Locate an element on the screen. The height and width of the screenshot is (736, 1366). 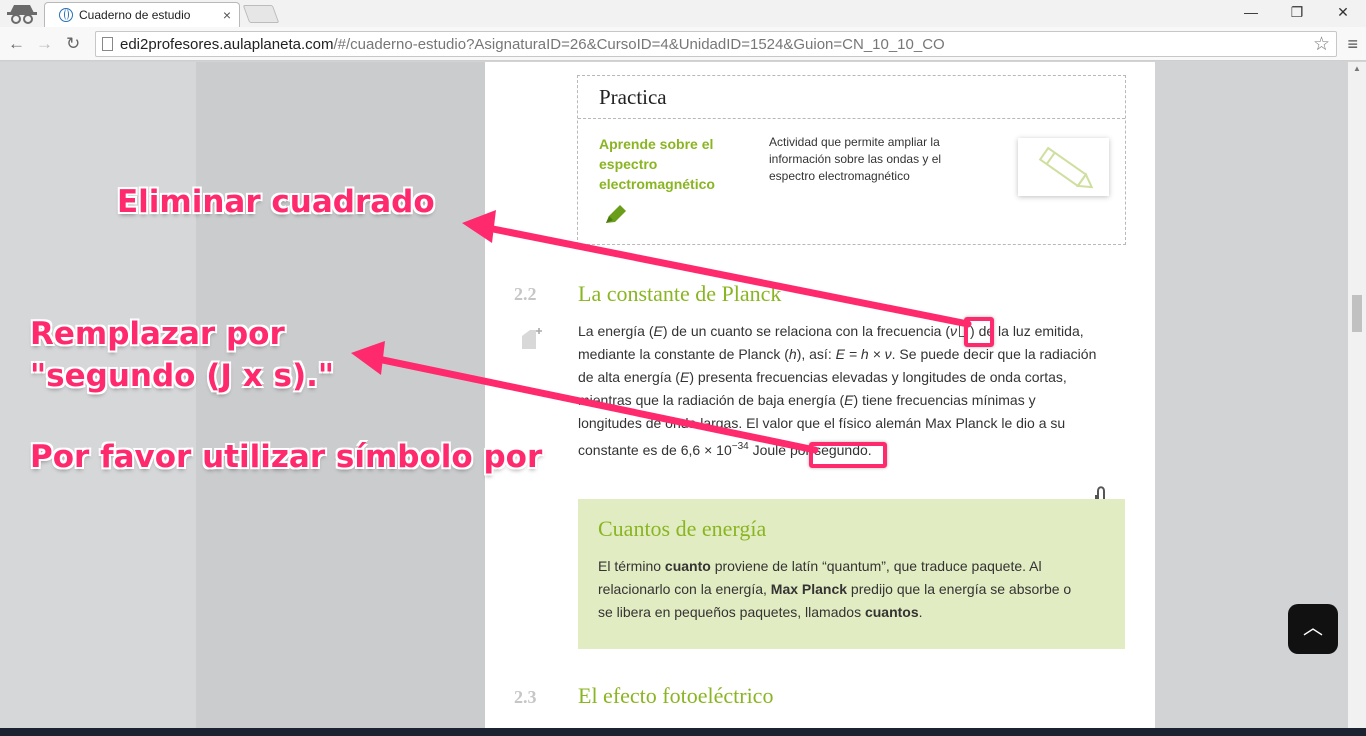
tab-strip: Cuaderno de estudio × — ❐ ✕ is located at coordinates (683, 13).